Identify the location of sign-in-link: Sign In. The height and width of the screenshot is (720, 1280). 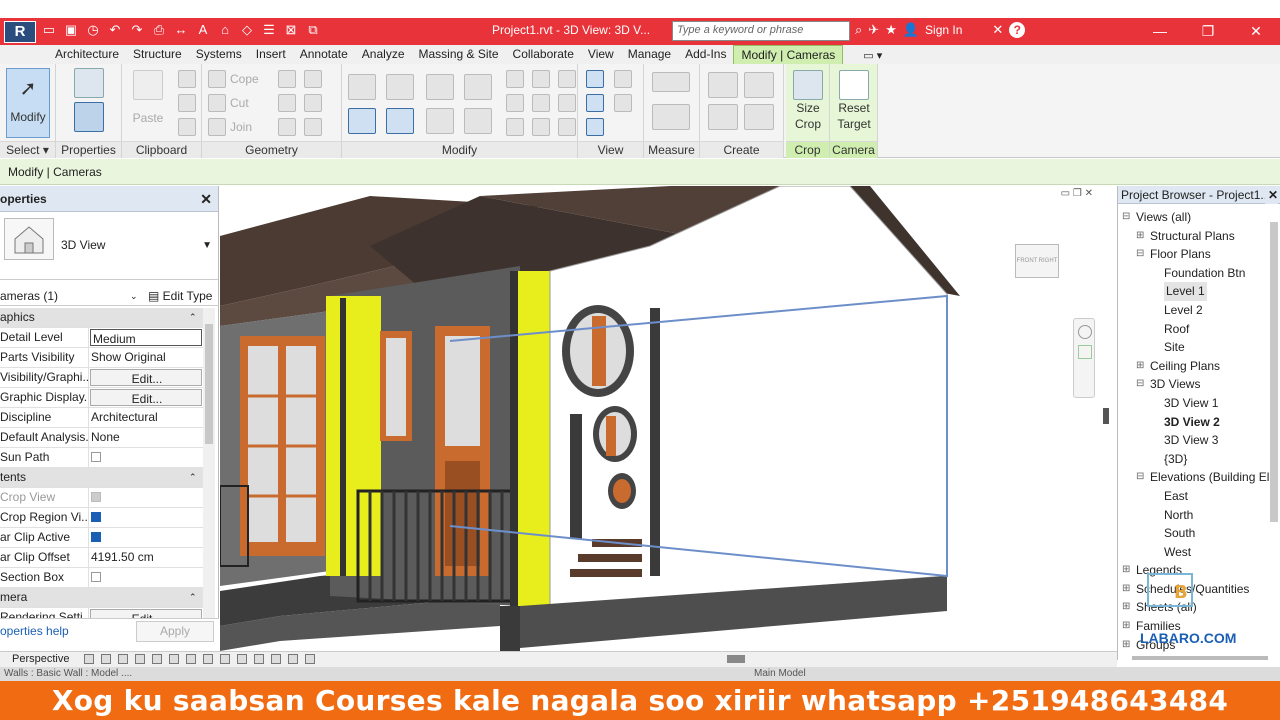
(943, 30).